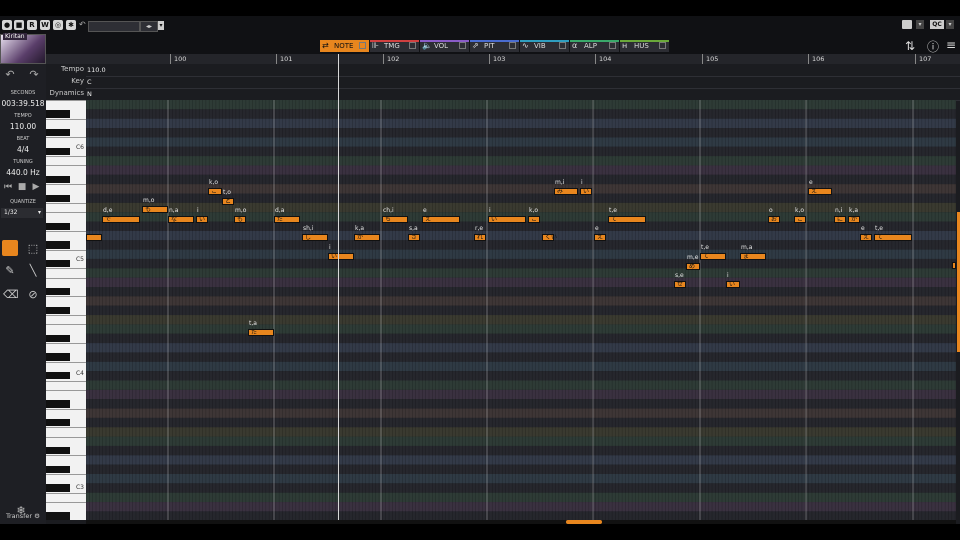  What do you see at coordinates (261, 328) in the screenshot?
I see `note: た t,a` at bounding box center [261, 328].